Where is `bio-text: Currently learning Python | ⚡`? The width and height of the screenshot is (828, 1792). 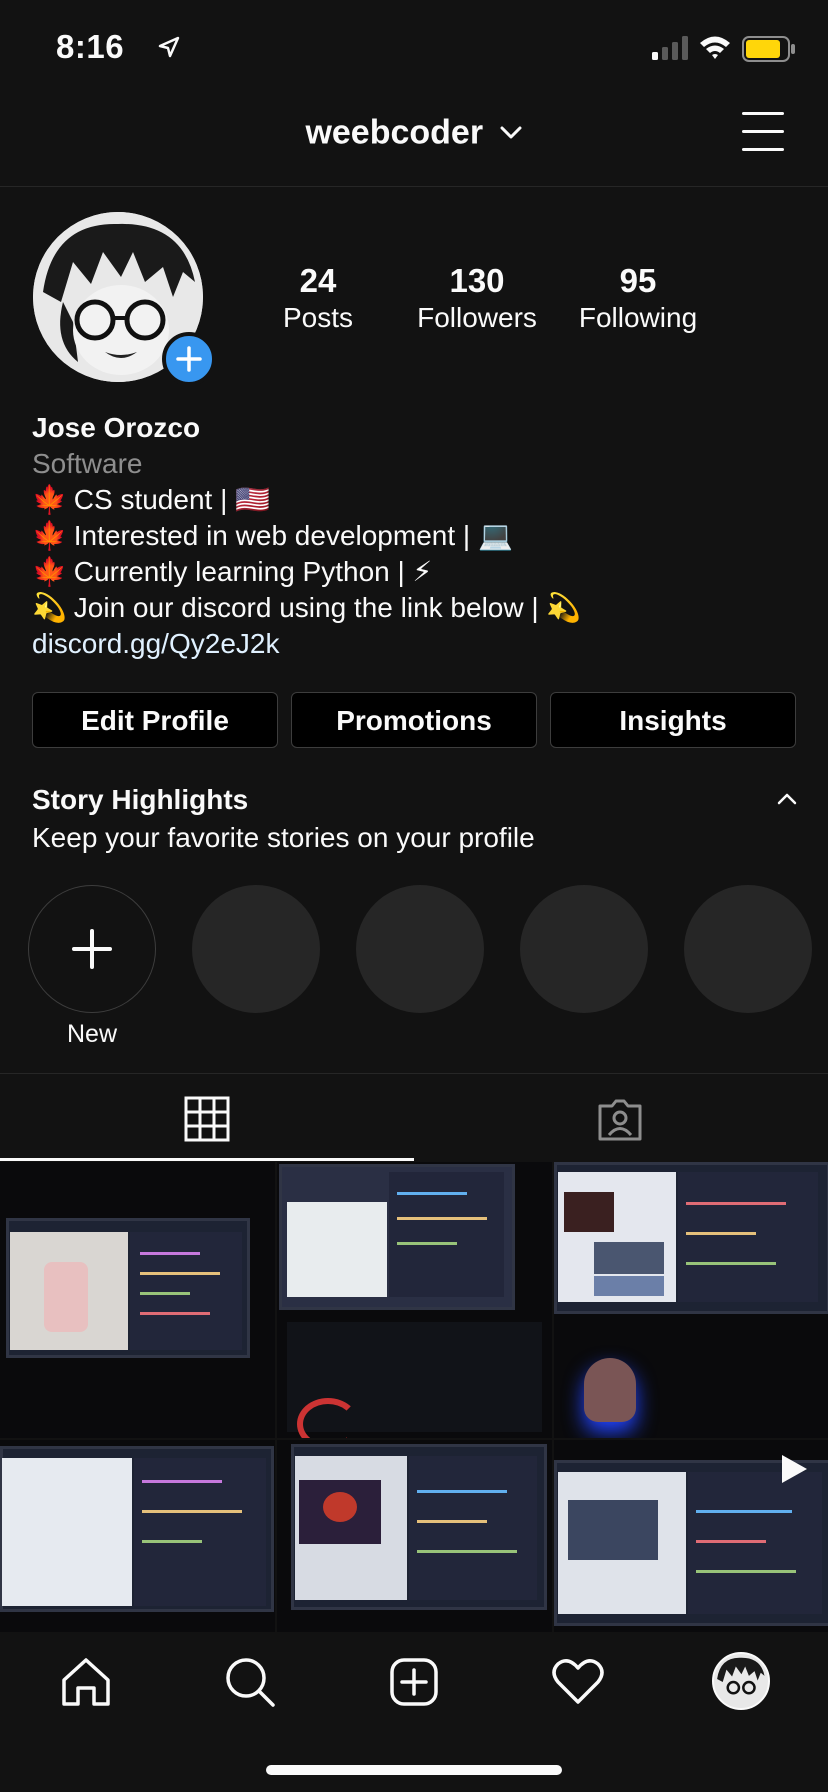
bio-text: Currently learning Python | ⚡ is located at coordinates (253, 571).